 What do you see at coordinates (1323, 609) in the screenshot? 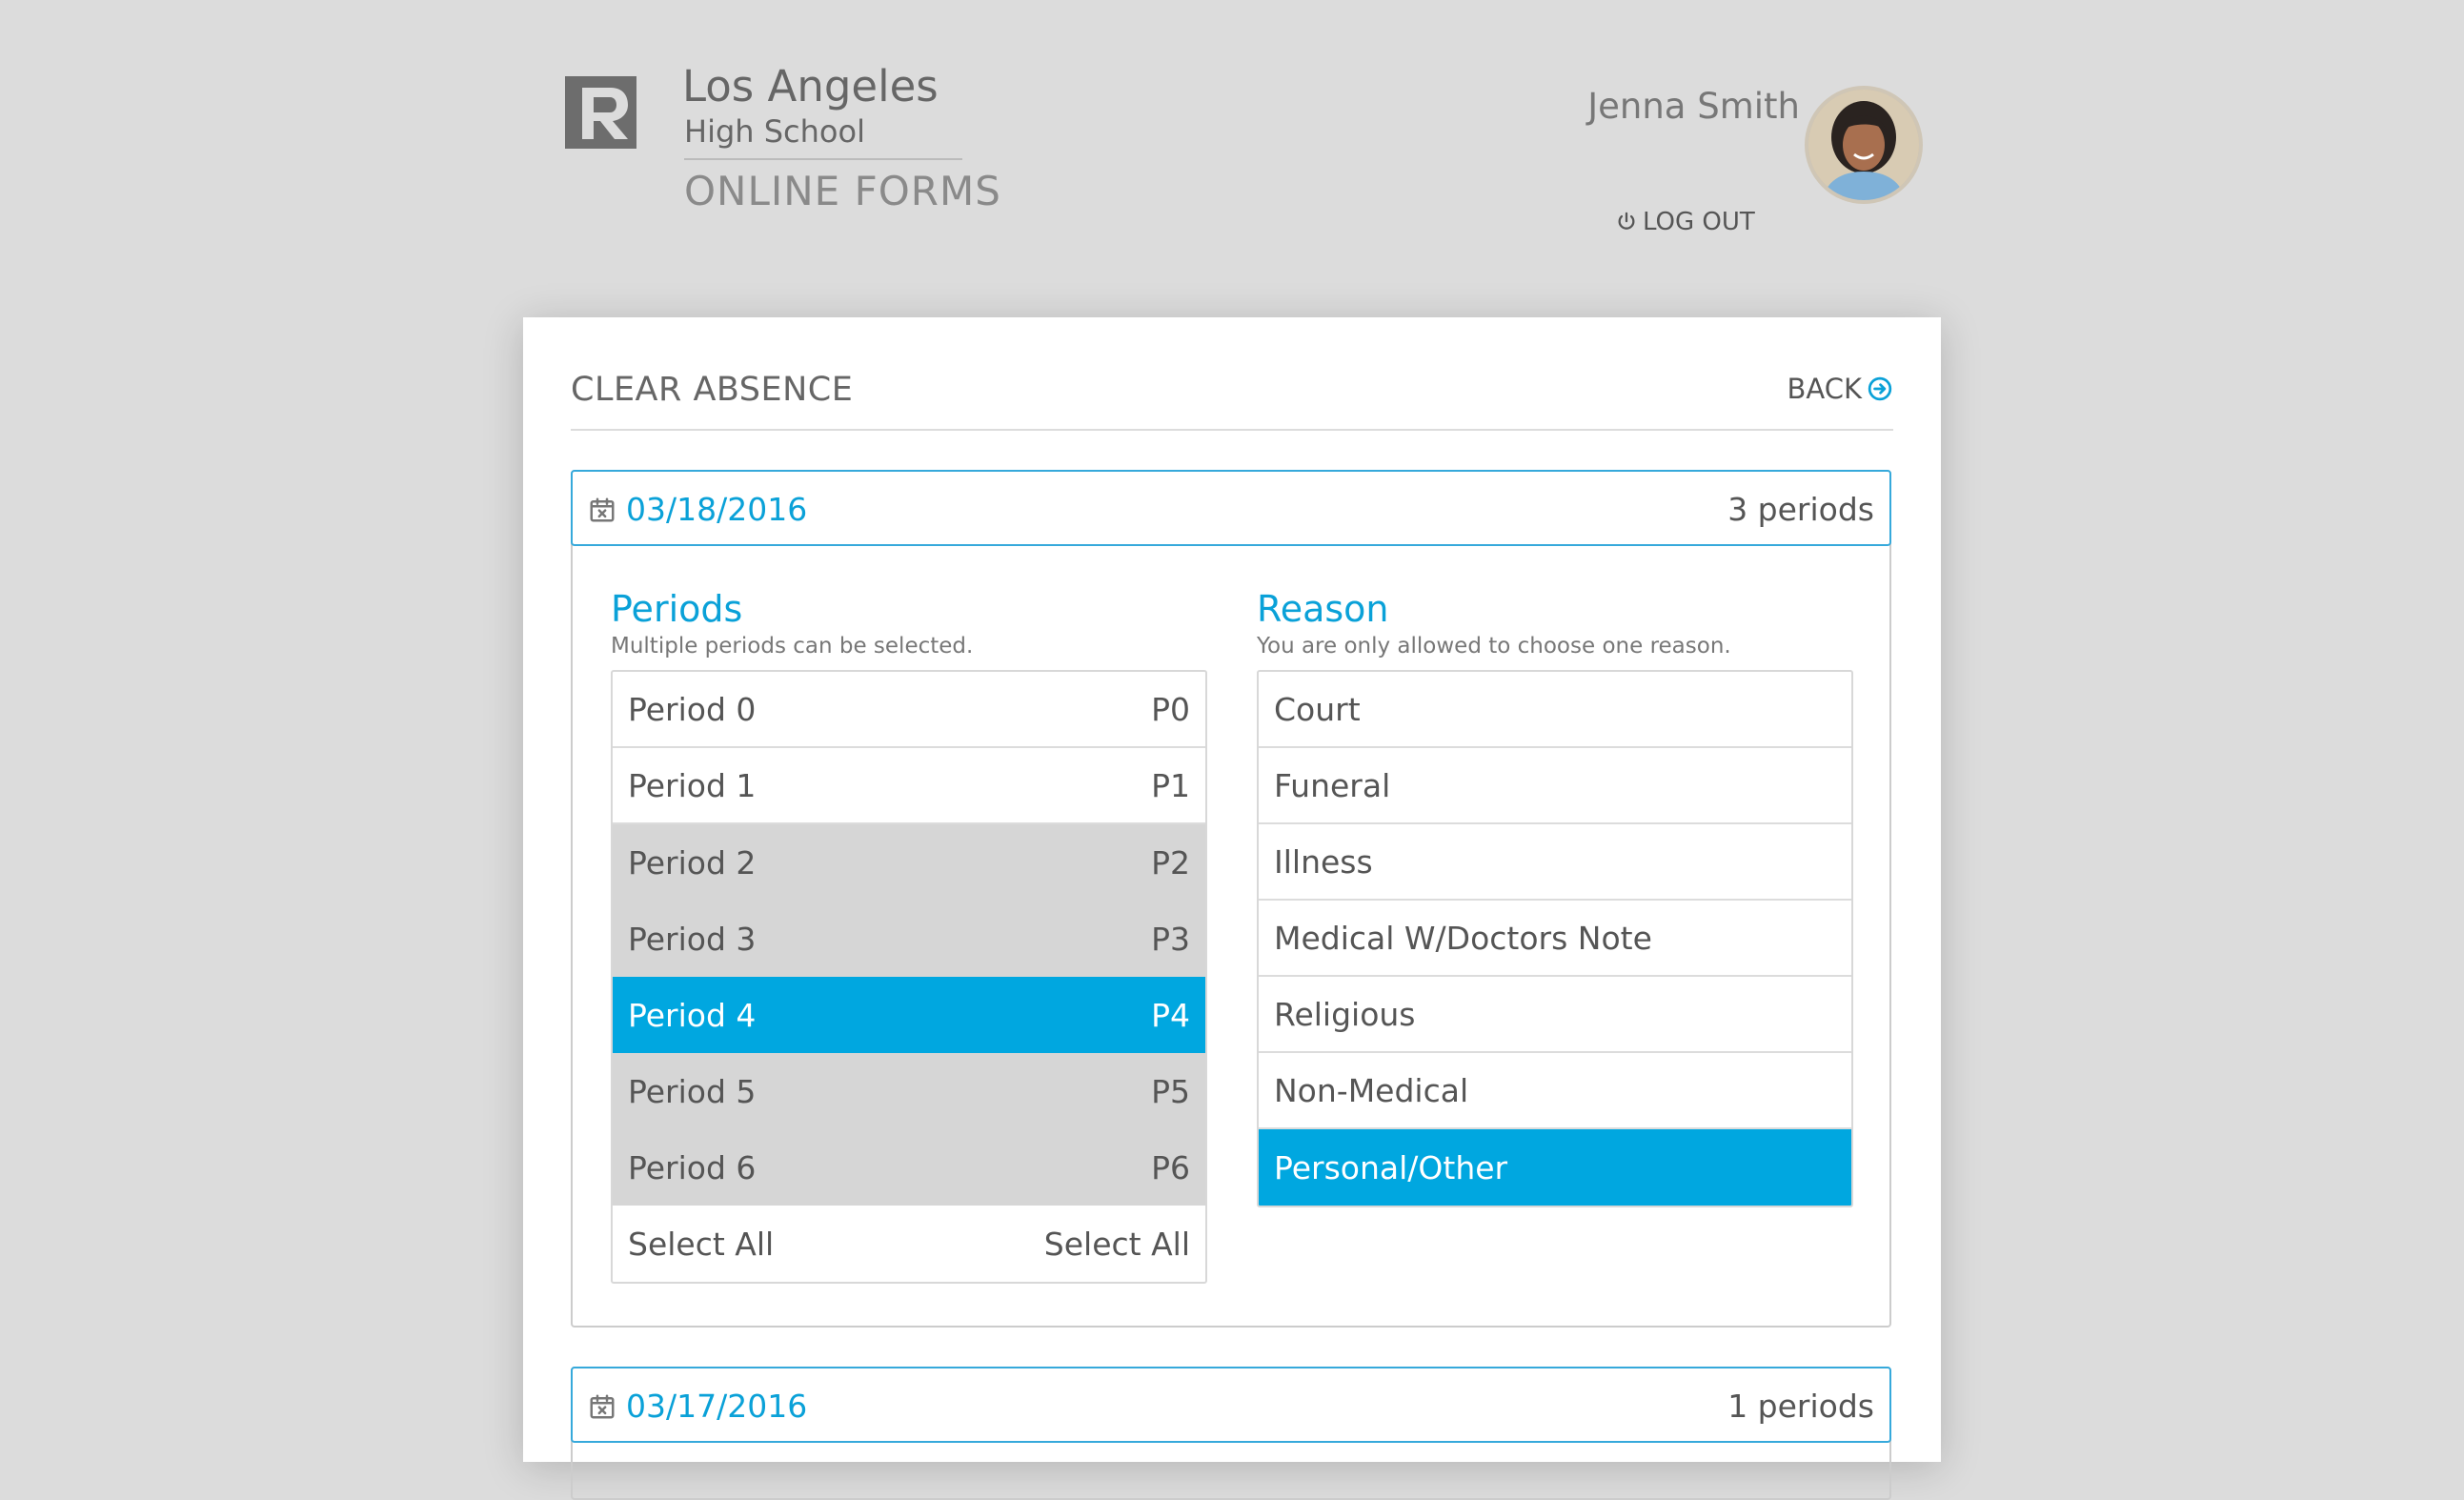
I see `reason-title: Reason` at bounding box center [1323, 609].